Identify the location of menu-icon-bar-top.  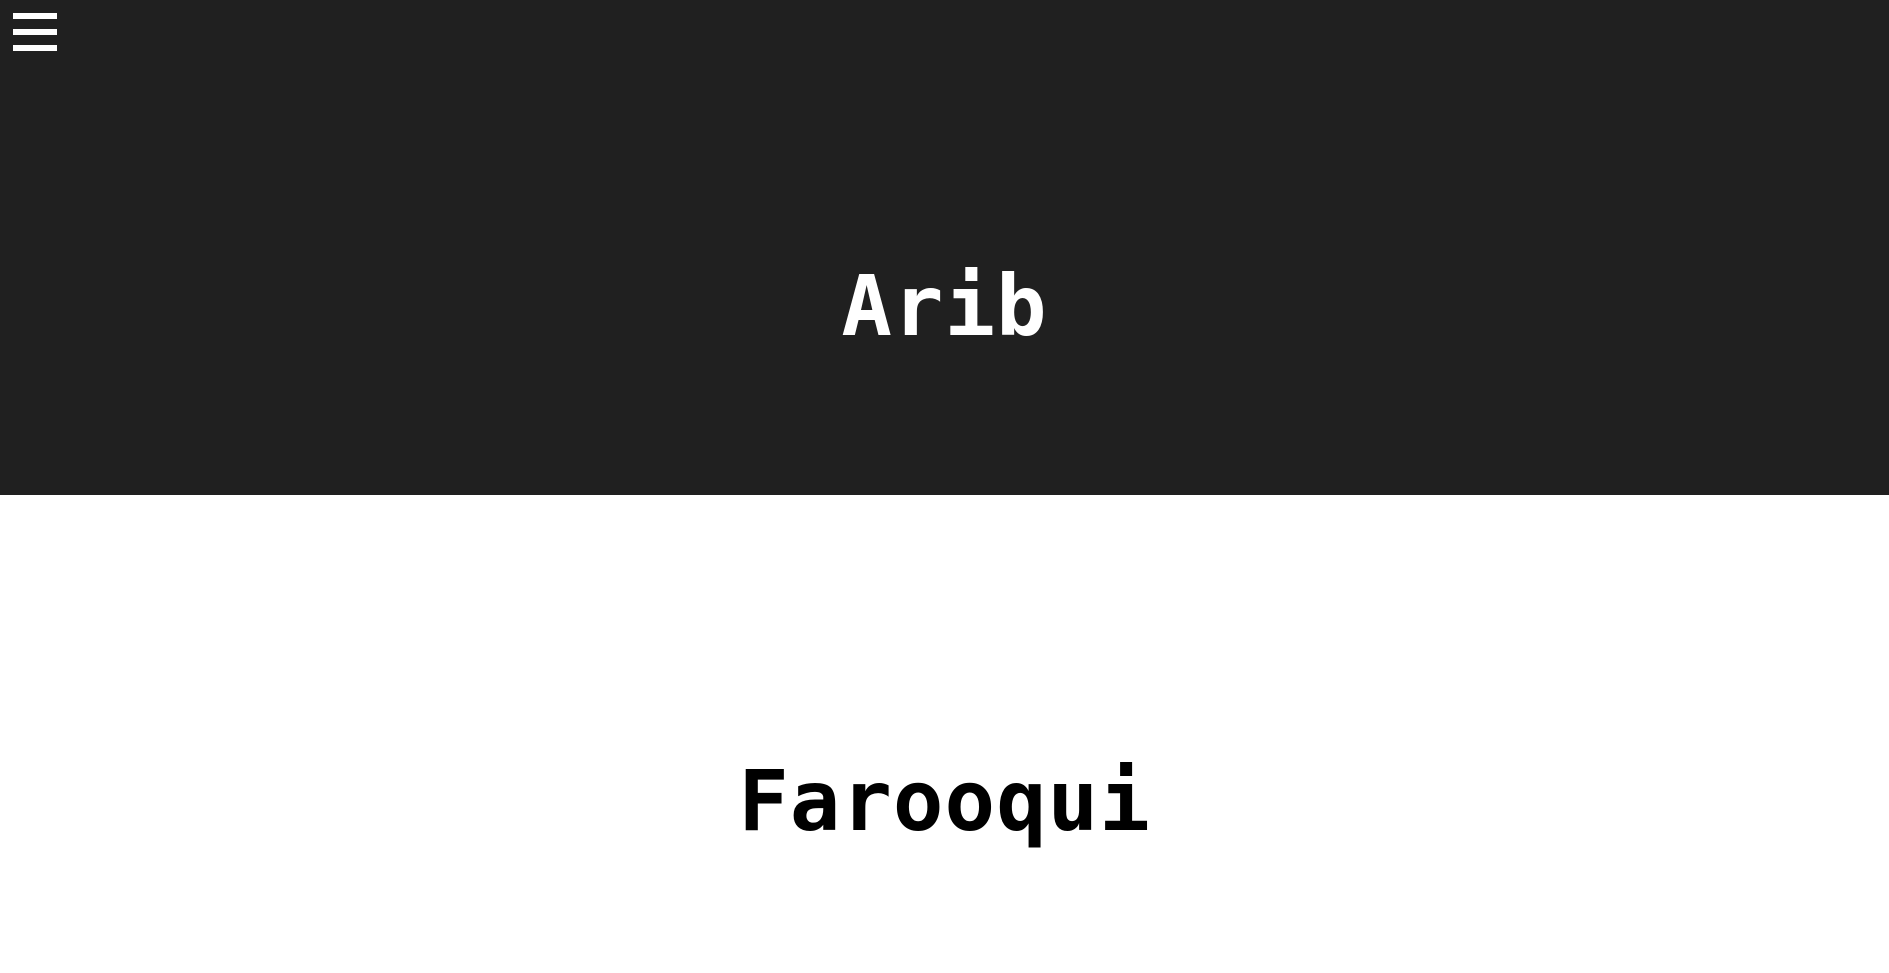
(35, 16).